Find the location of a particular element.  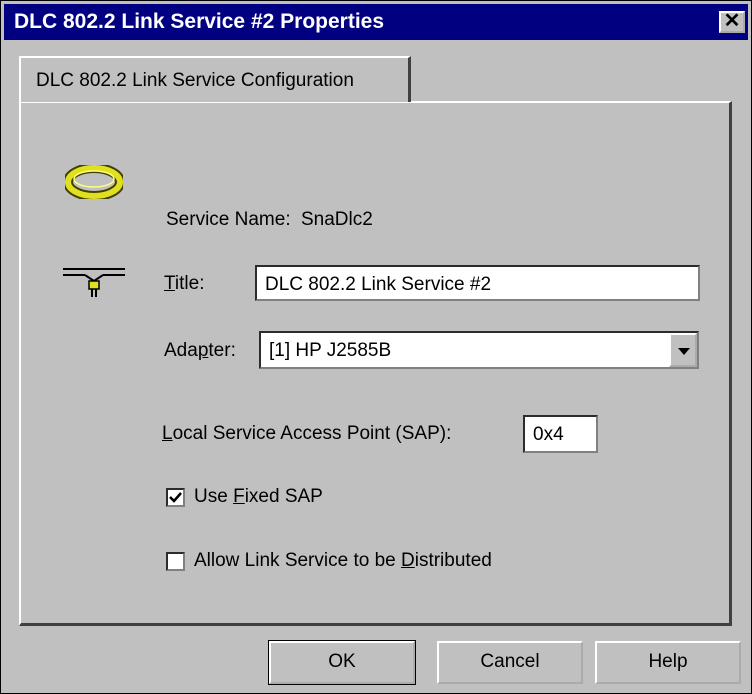

use-fixed-sap-label-accel: F is located at coordinates (239, 496).